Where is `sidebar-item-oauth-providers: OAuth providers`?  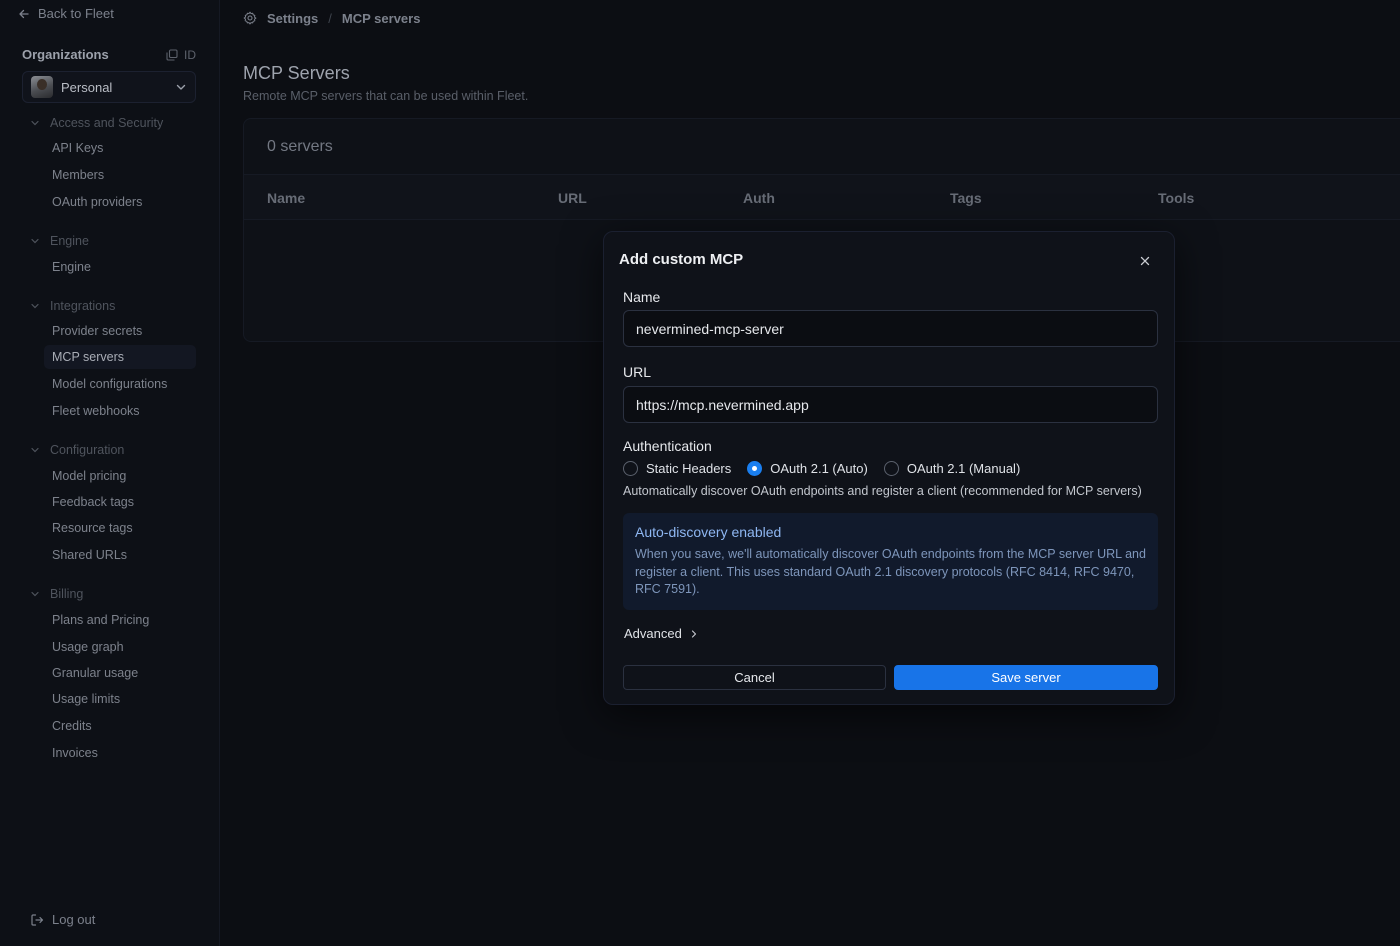 sidebar-item-oauth-providers: OAuth providers is located at coordinates (120, 202).